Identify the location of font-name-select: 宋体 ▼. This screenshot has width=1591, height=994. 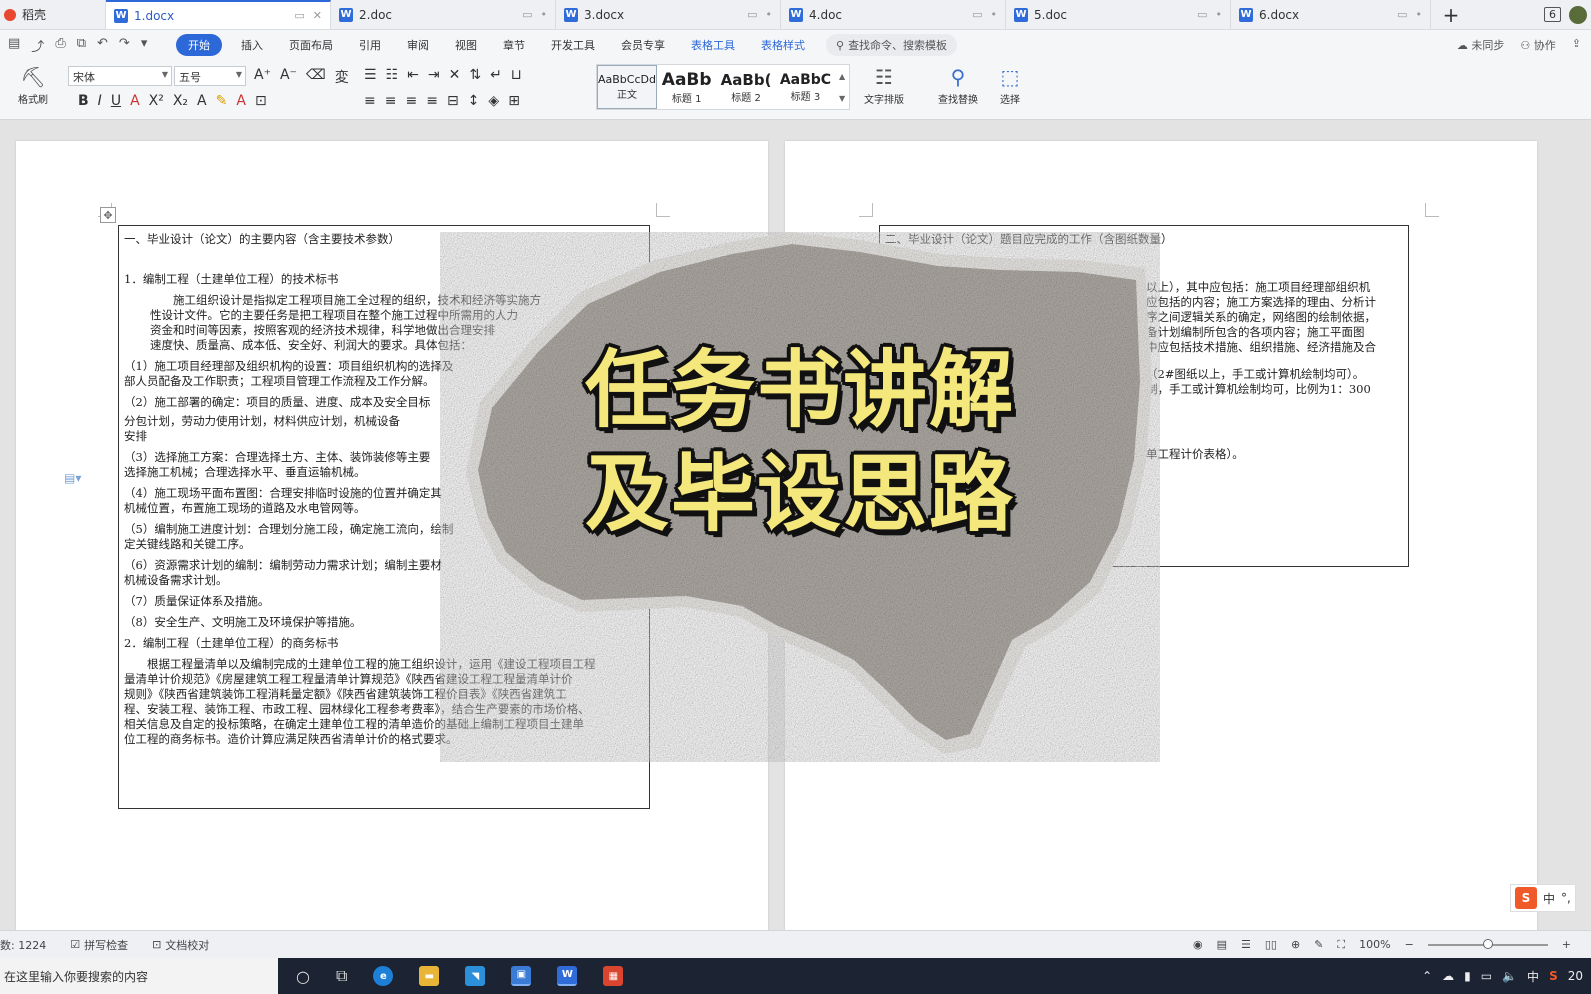
(120, 76).